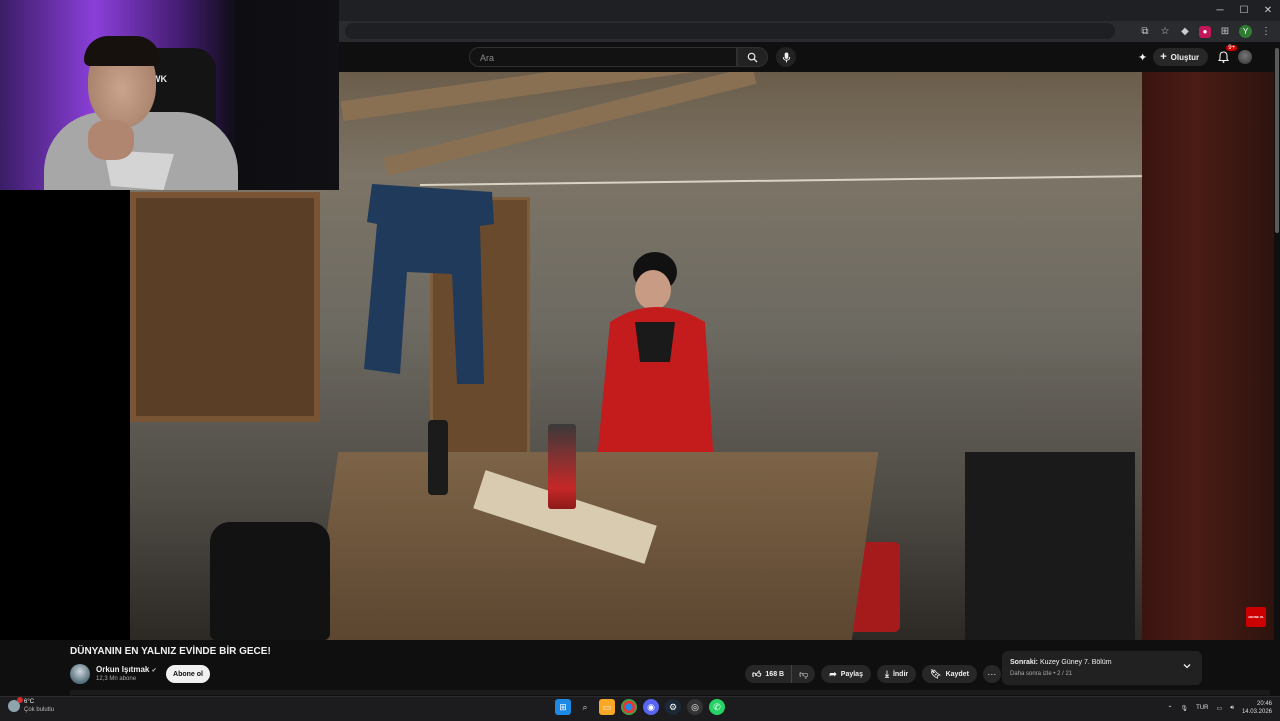  I want to click on horizontal-scrollbar, so click(670, 692).